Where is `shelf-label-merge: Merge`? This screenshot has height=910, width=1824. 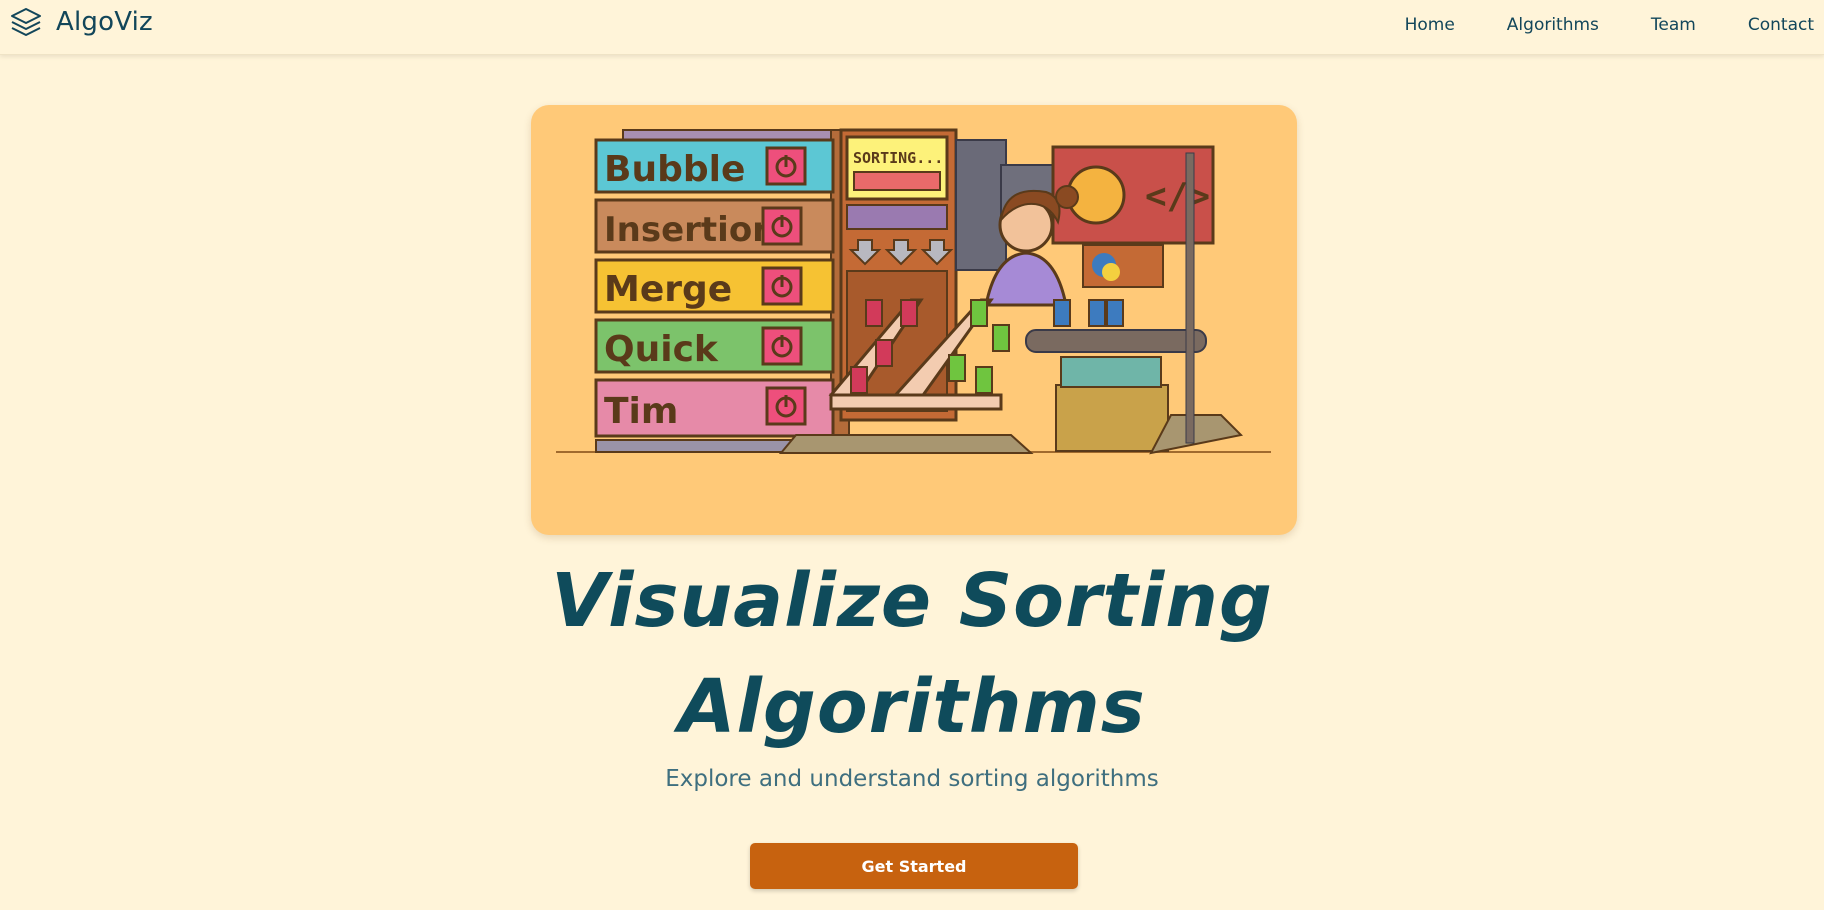 shelf-label-merge: Merge is located at coordinates (668, 289).